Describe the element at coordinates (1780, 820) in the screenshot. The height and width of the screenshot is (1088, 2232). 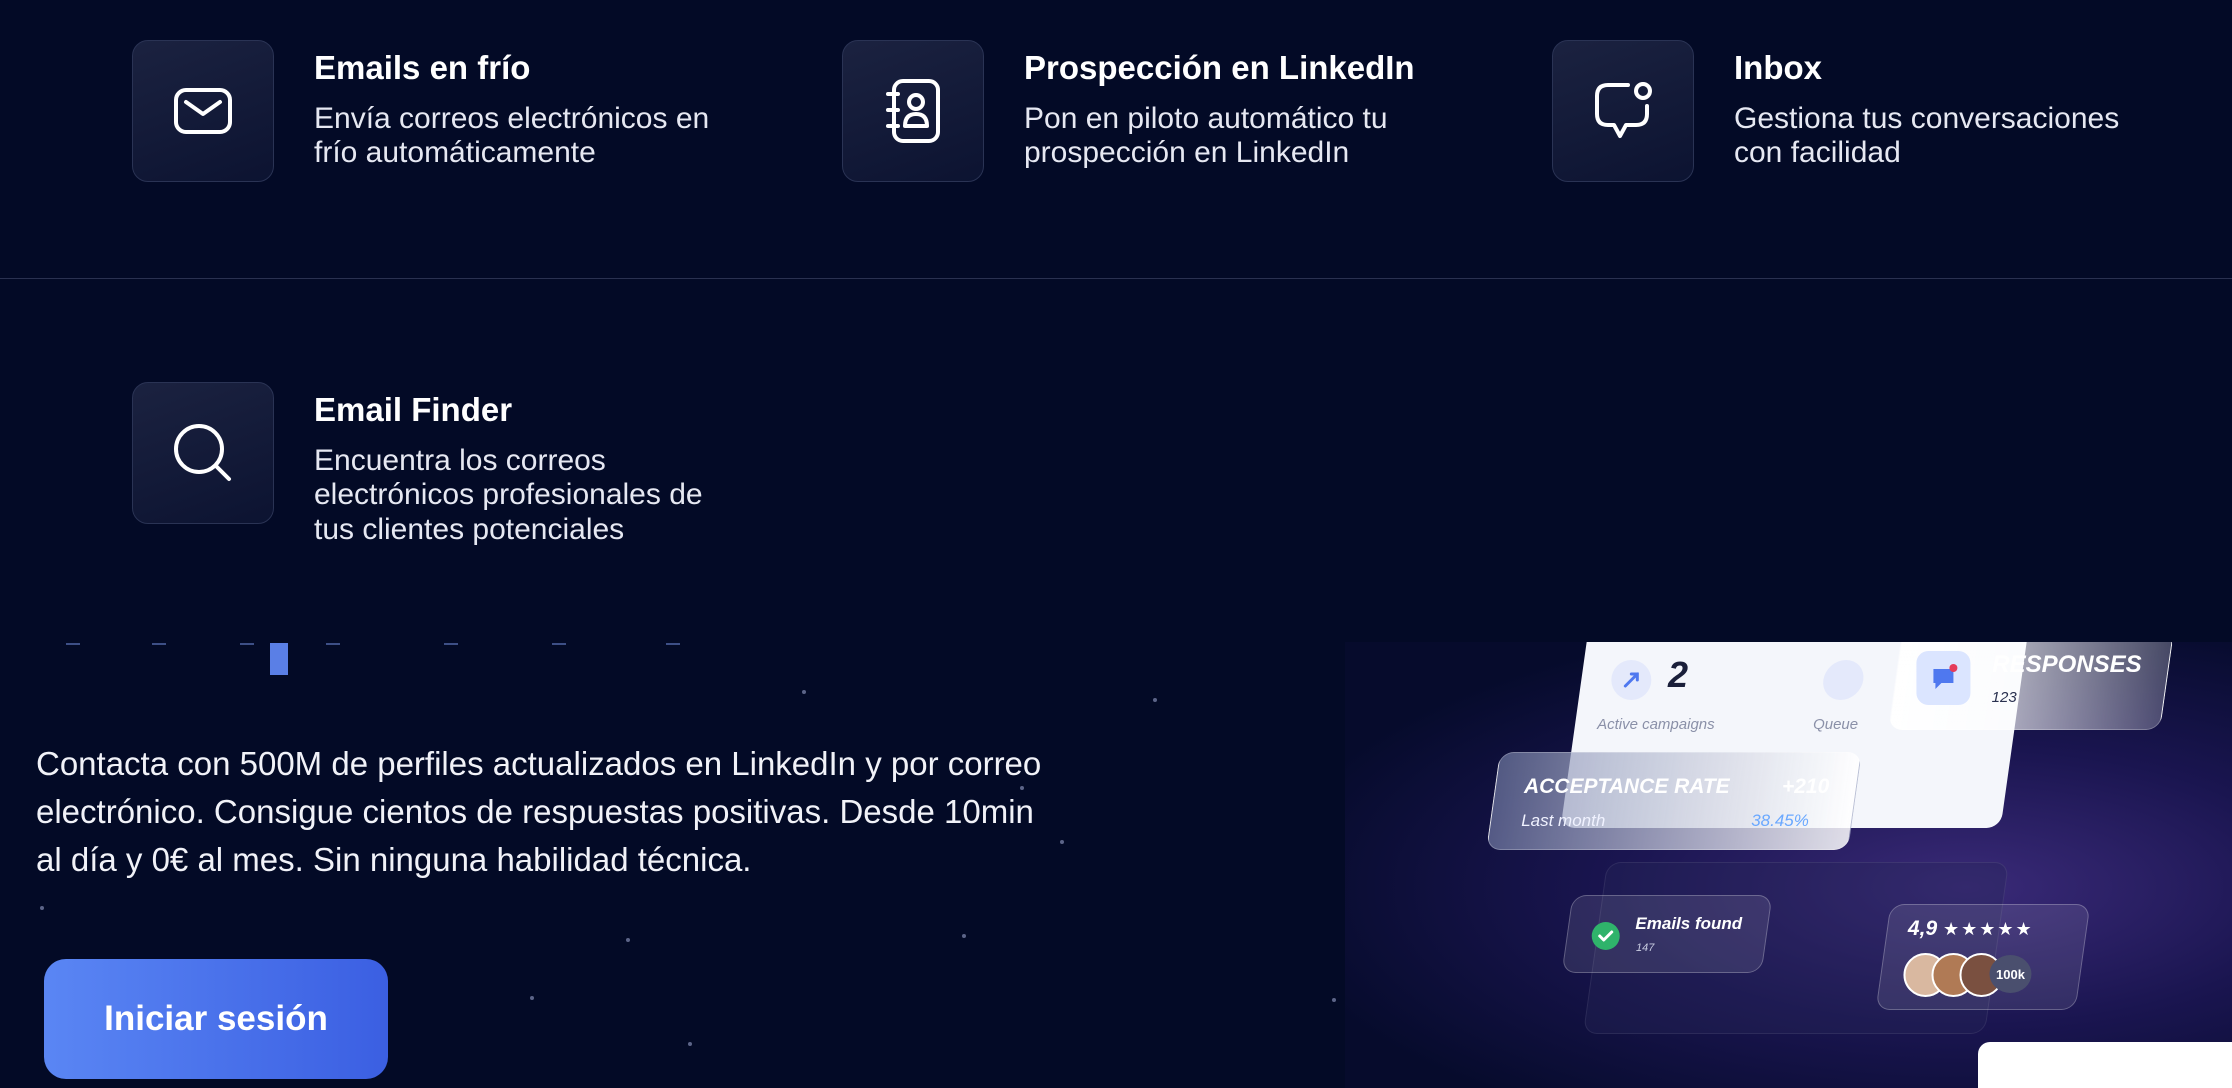
I see `acceptance-rate-percent: 38.45%` at that location.